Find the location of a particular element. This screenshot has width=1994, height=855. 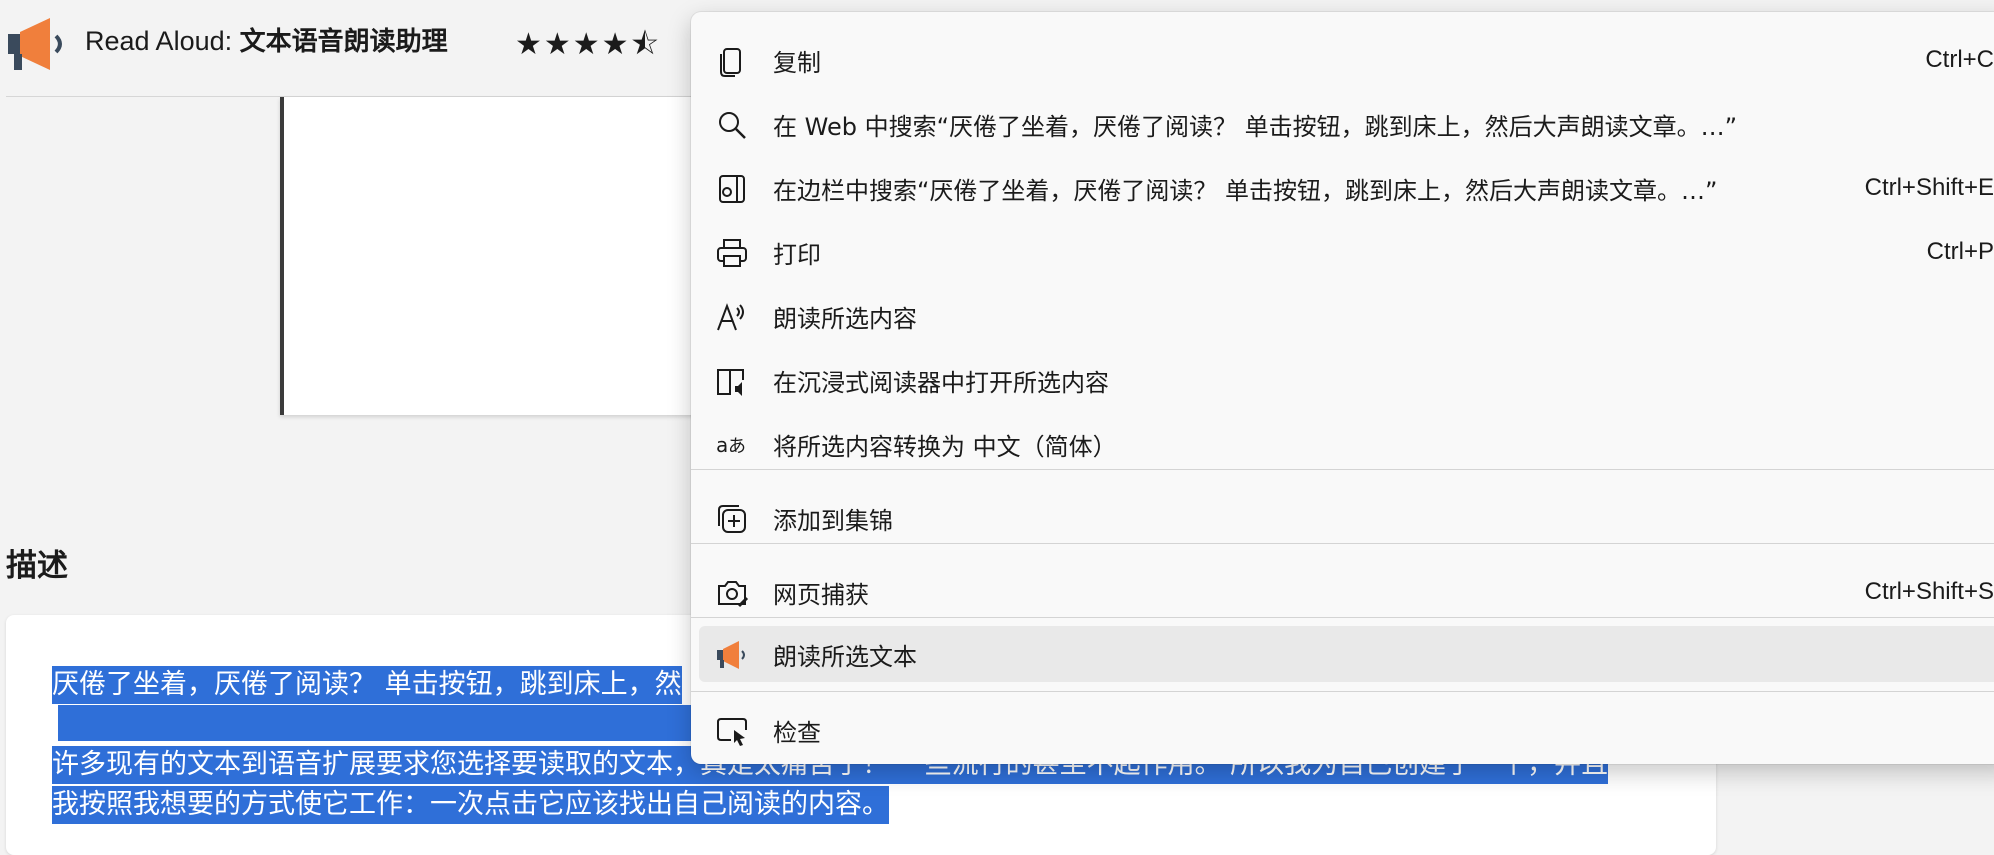

menu-item-label: 将所选内容转换为 中文（简体） is located at coordinates (945, 446).